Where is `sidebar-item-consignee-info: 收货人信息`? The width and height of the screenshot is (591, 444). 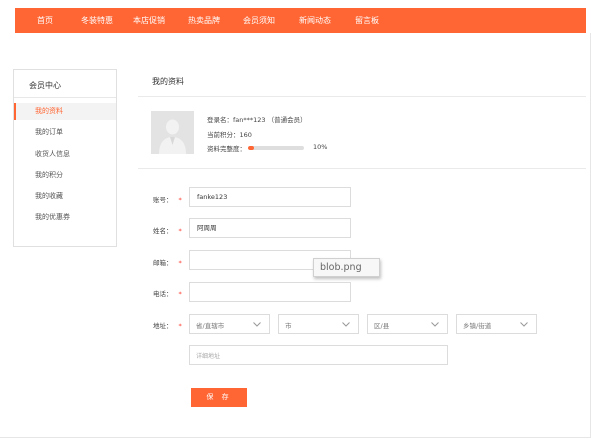
sidebar-item-consignee-info: 收货人信息 is located at coordinates (65, 154).